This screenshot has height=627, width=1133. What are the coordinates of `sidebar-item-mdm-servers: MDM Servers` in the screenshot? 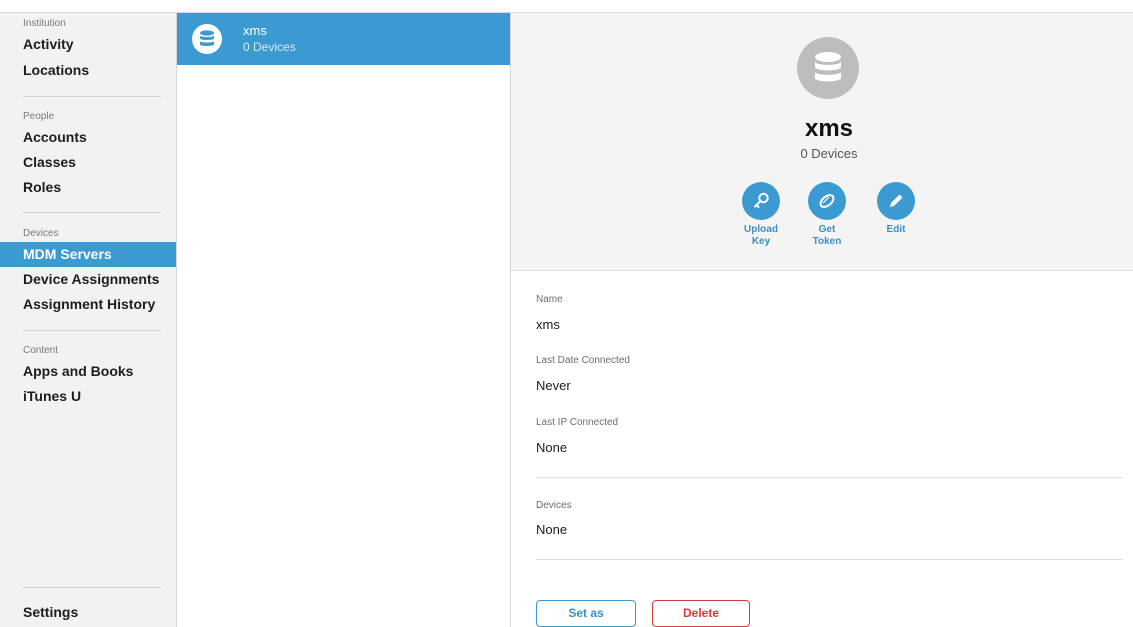 It's located at (88, 254).